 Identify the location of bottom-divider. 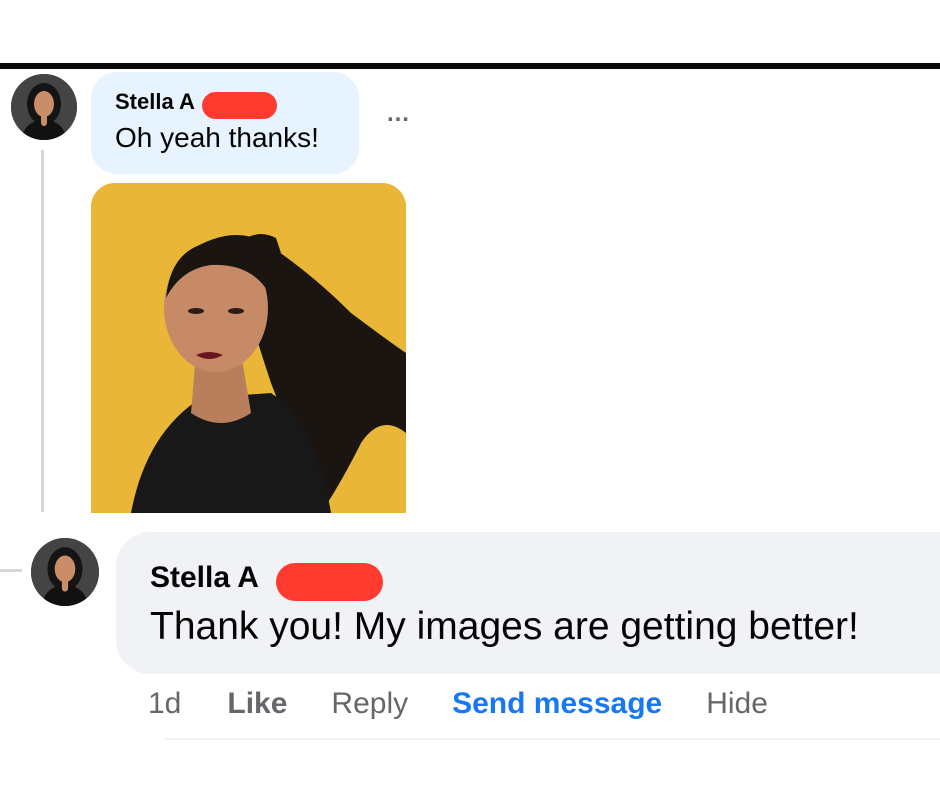
(552, 739).